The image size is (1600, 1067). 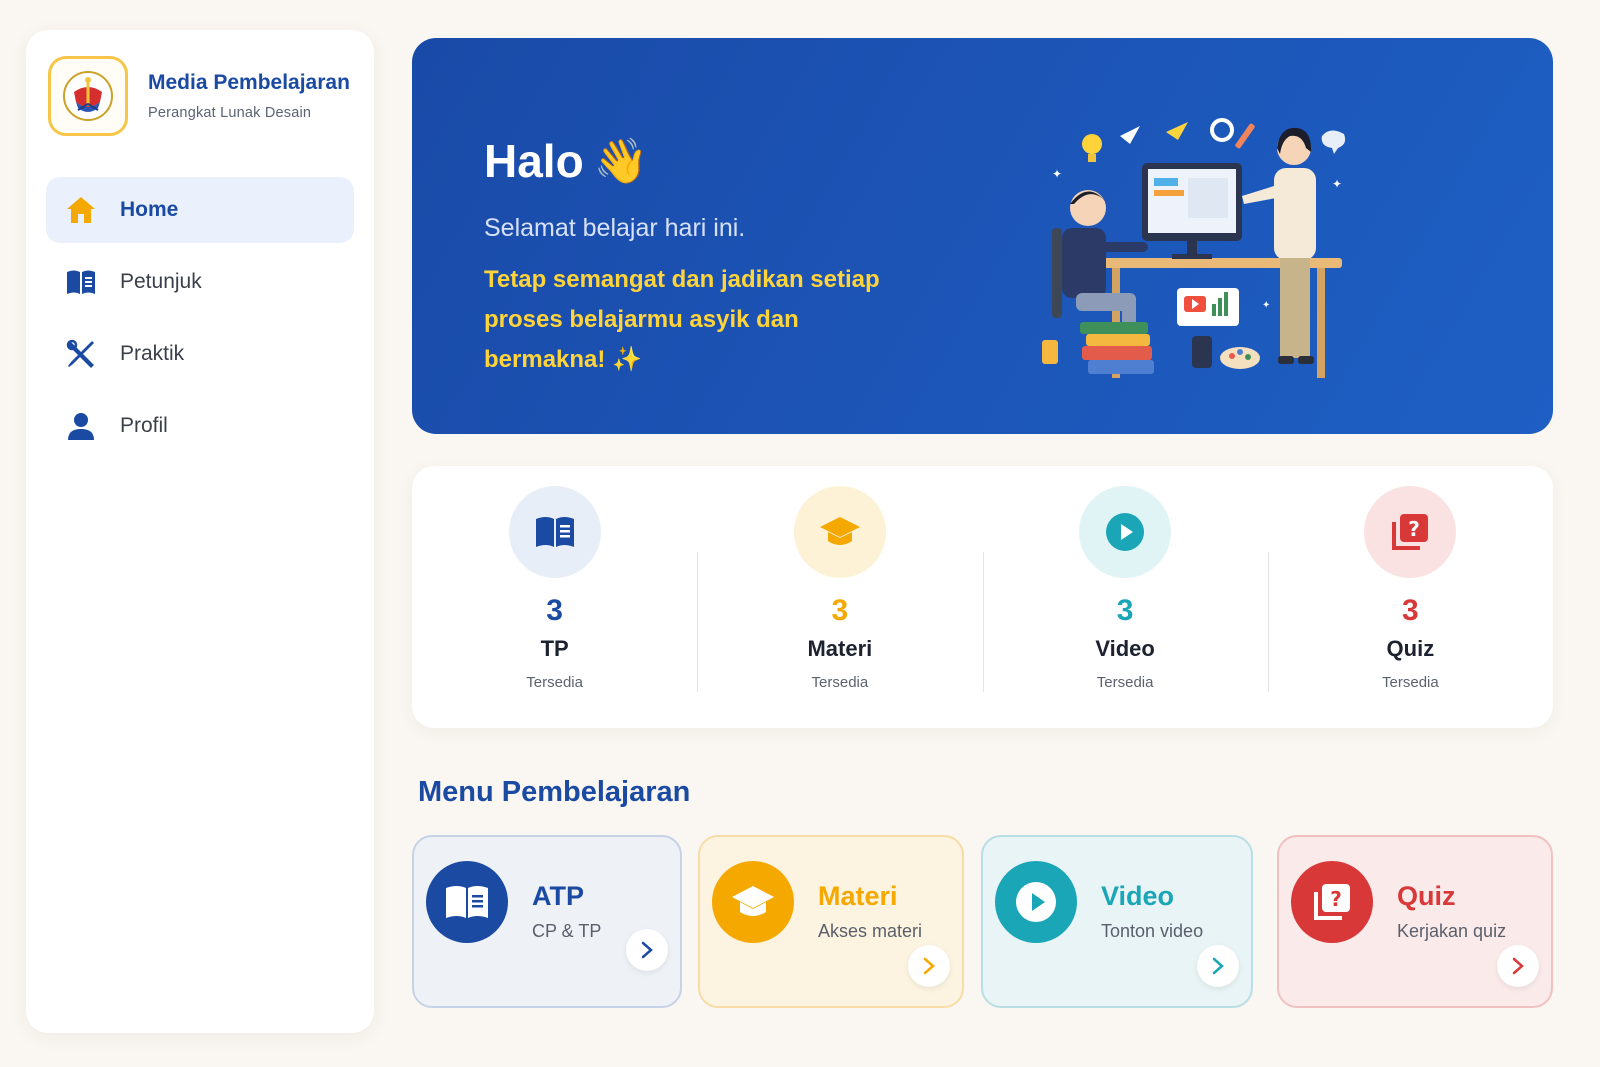 I want to click on brand-title: Media Pembelajaran, so click(x=249, y=82).